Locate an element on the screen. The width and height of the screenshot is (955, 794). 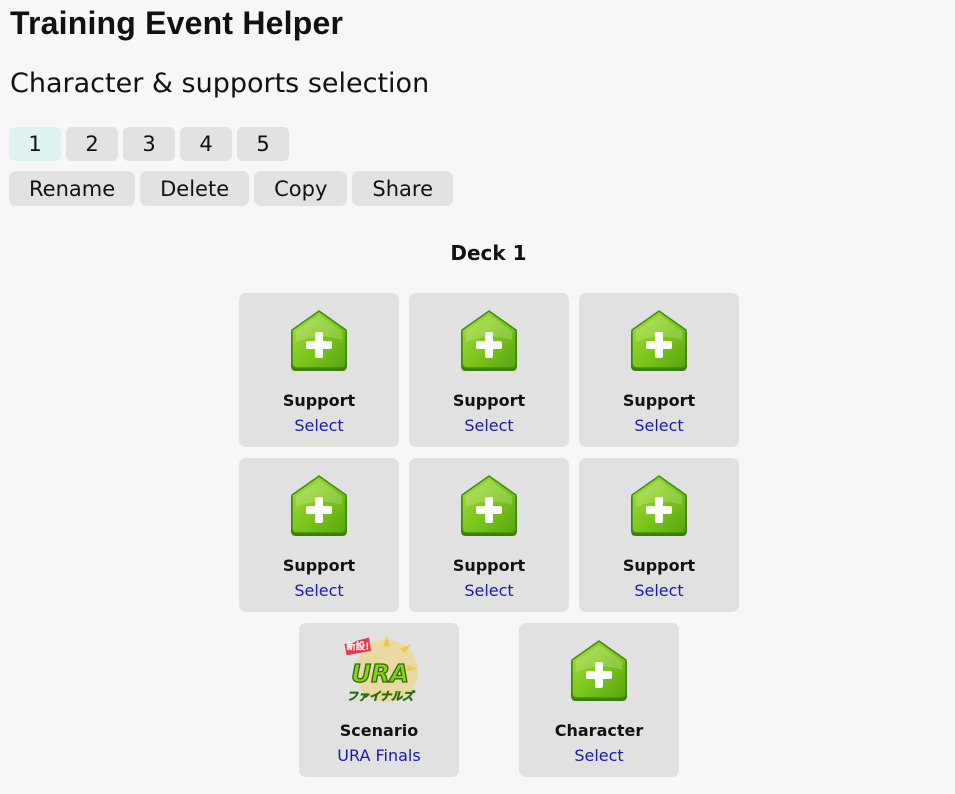
svg-text: URA is located at coordinates (380, 673).